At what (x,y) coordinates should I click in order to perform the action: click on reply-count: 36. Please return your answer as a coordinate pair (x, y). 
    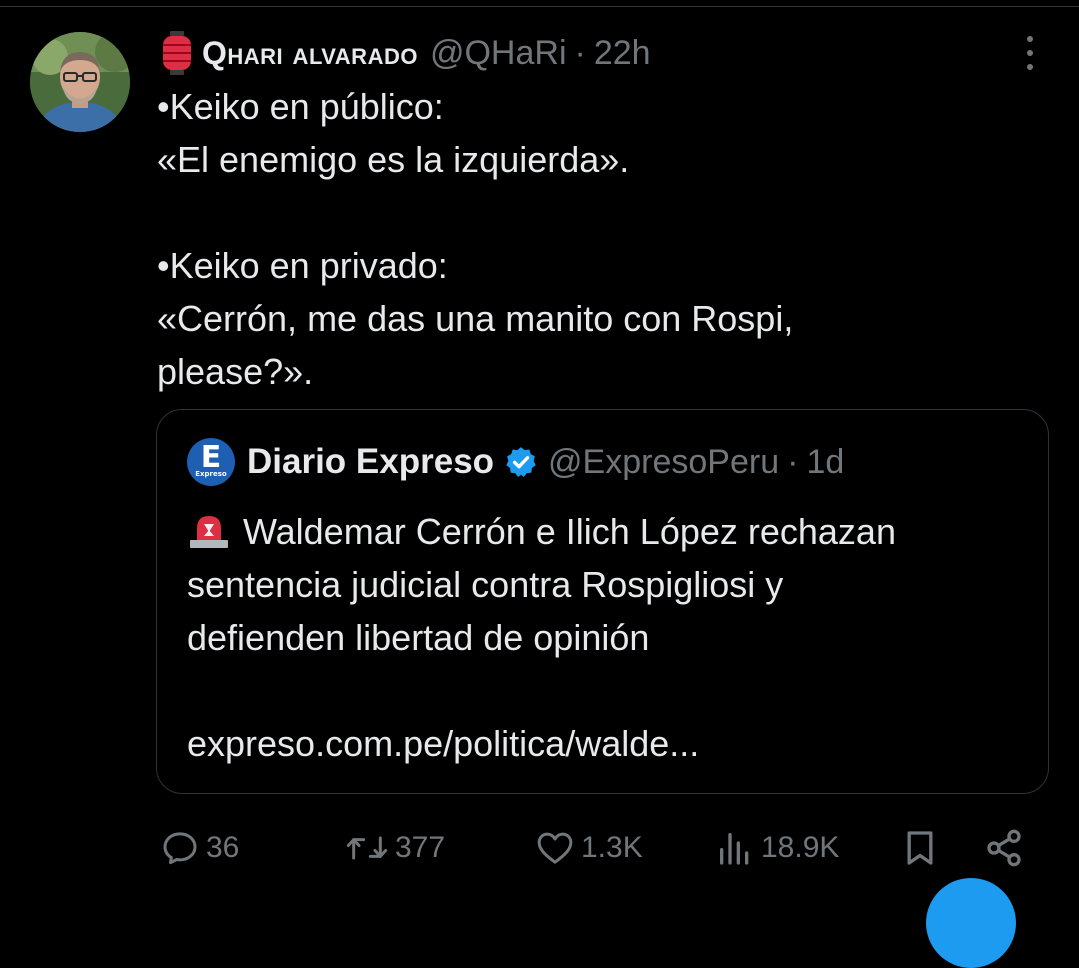
    Looking at the image, I should click on (223, 847).